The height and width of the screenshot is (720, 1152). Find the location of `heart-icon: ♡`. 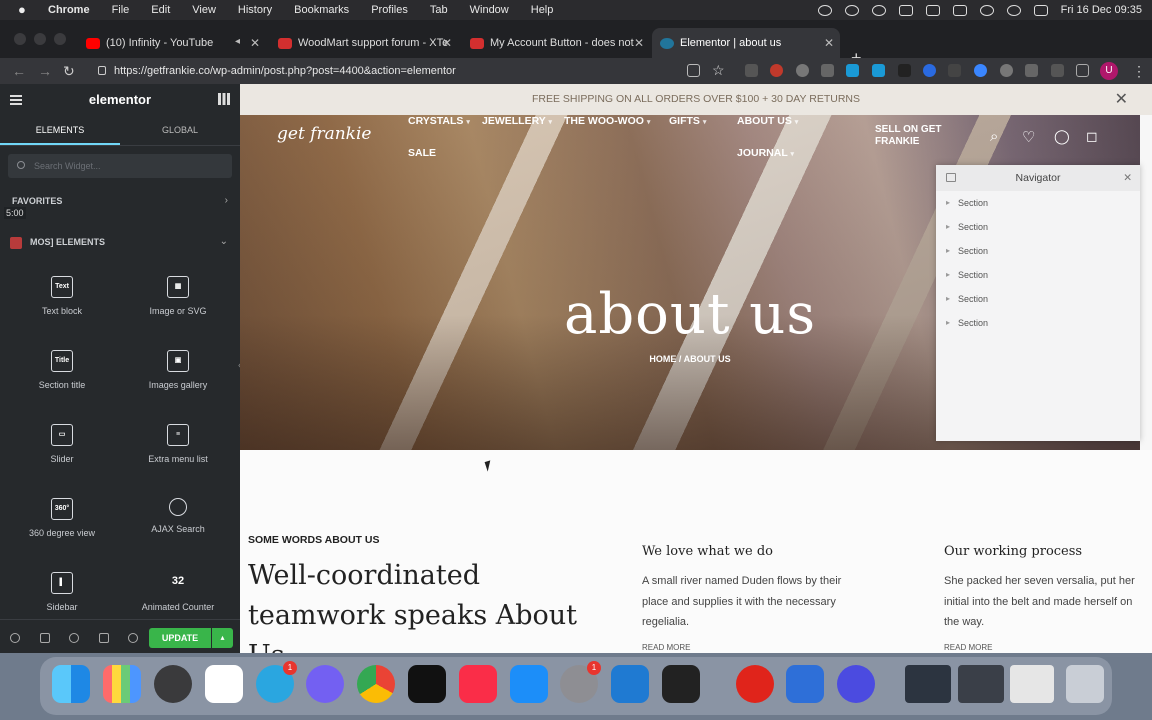

heart-icon: ♡ is located at coordinates (1030, 137).